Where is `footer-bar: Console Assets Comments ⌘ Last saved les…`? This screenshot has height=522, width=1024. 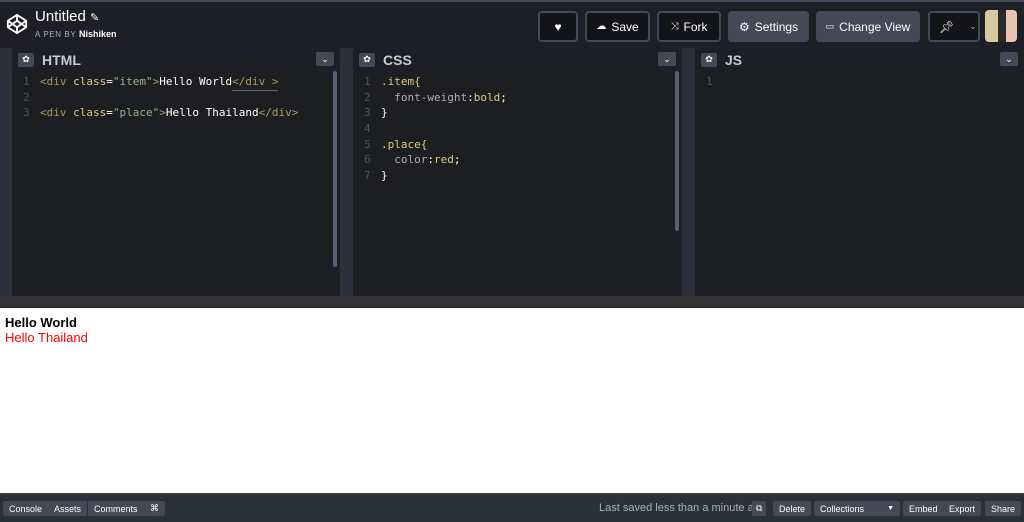
footer-bar: Console Assets Comments ⌘ Last saved les… is located at coordinates (512, 507).